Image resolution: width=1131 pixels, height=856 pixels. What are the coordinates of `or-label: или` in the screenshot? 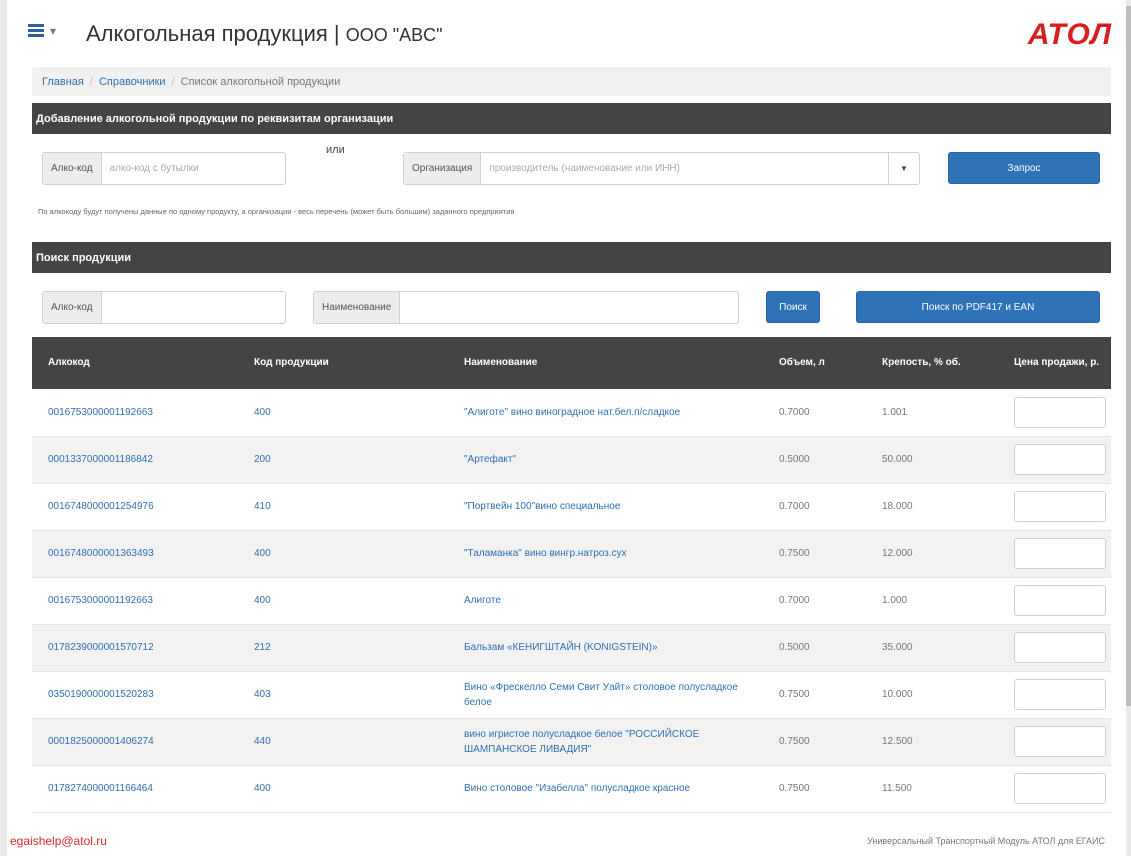 It's located at (335, 150).